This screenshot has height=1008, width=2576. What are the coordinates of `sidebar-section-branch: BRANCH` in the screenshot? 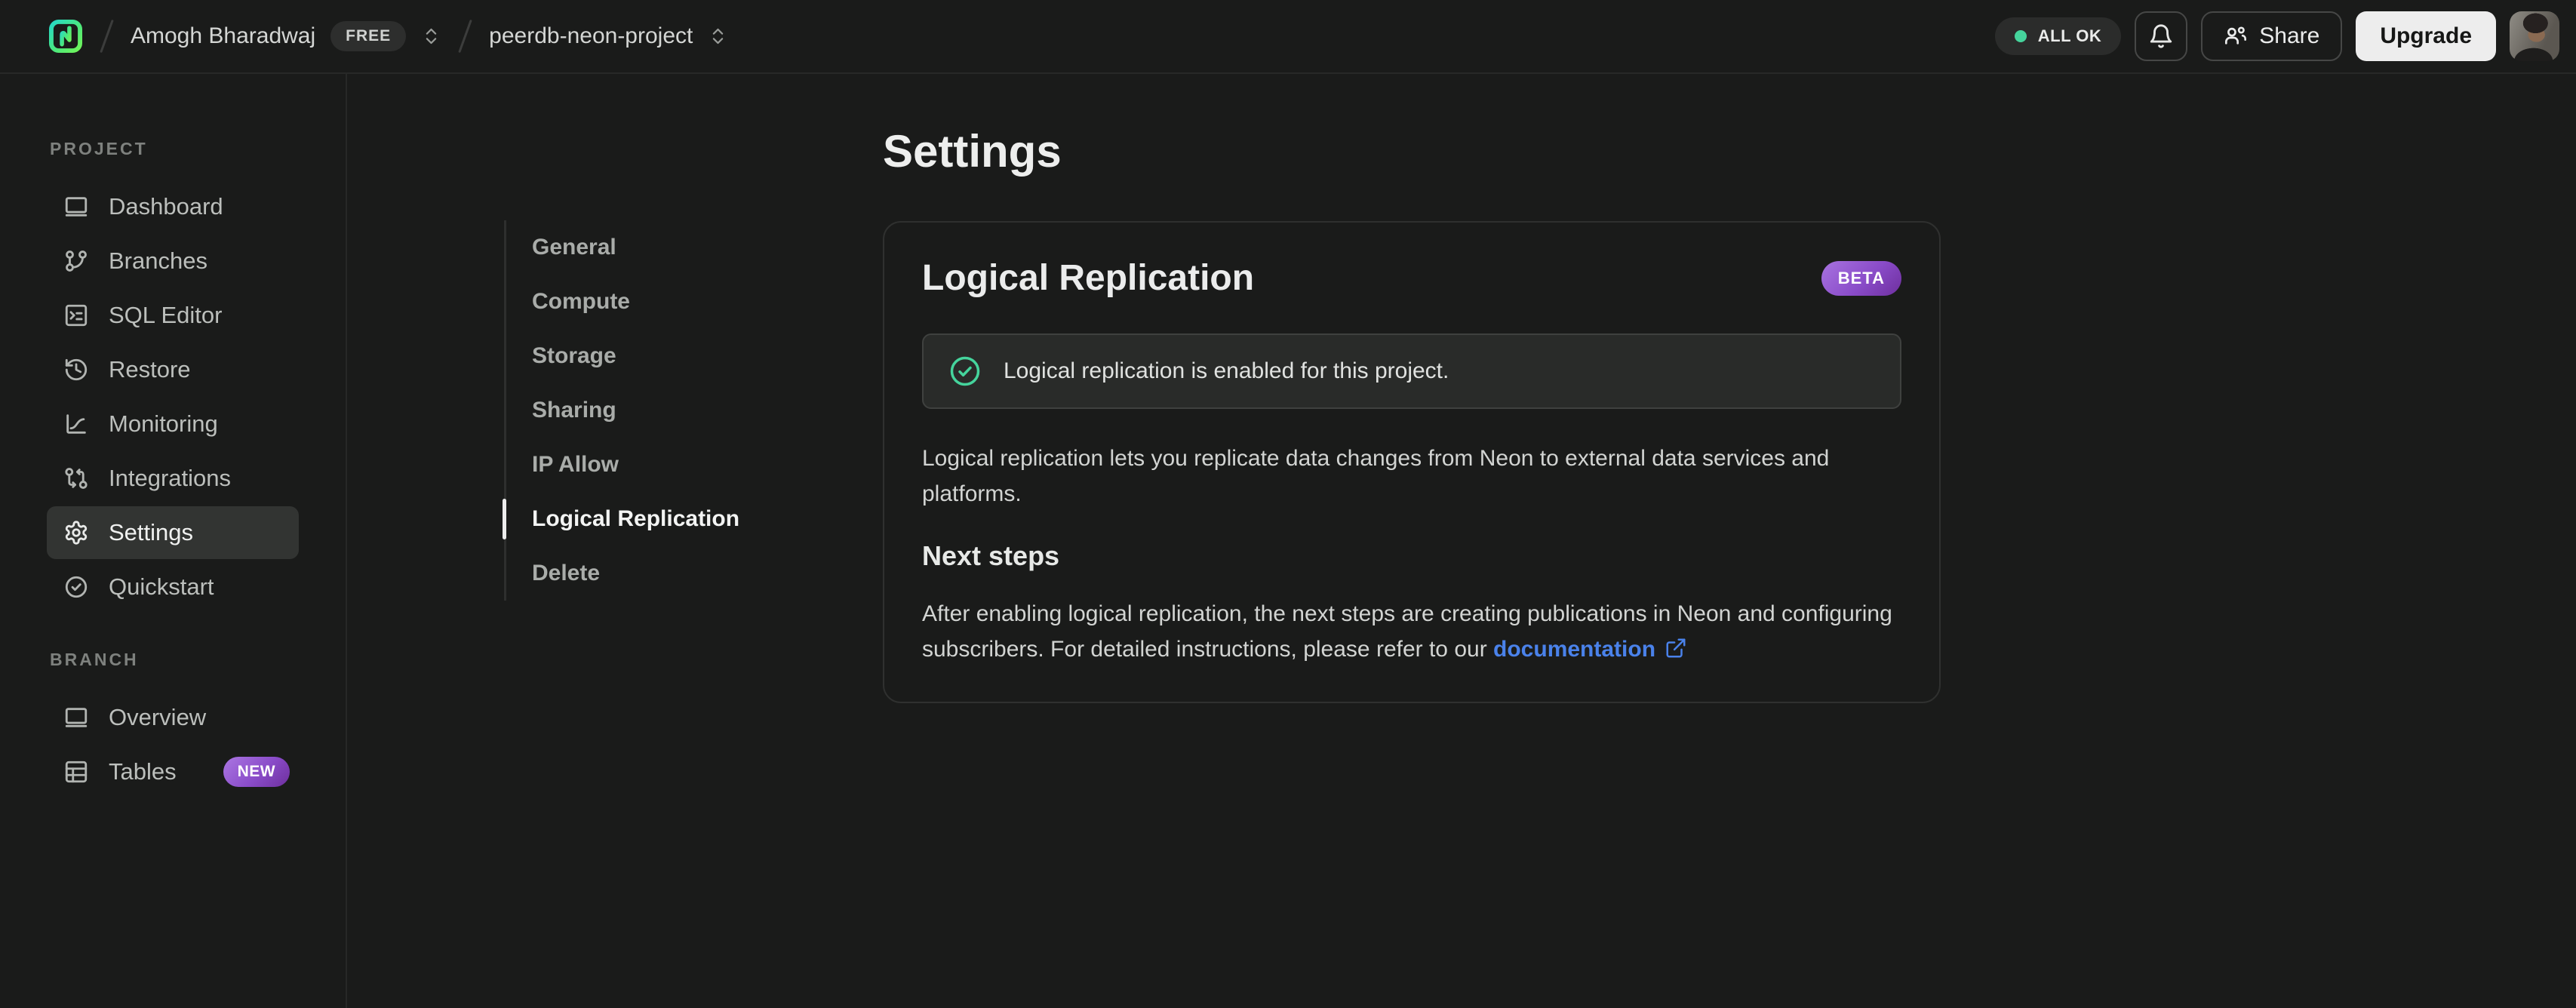 It's located at (94, 659).